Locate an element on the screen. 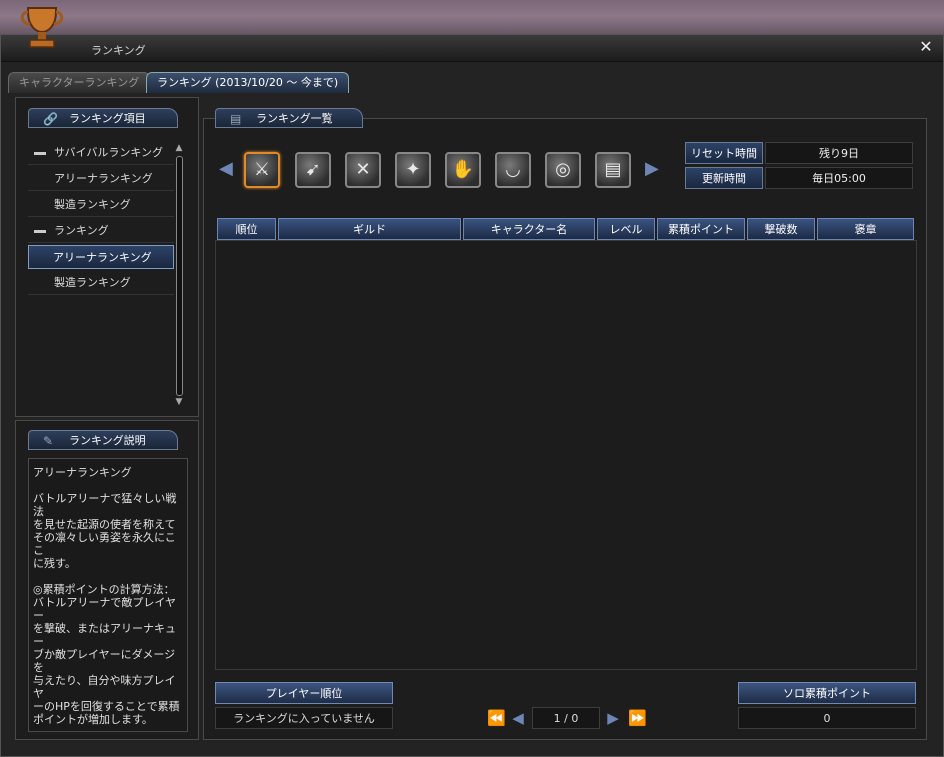  solo-points-value: 0 is located at coordinates (827, 718).